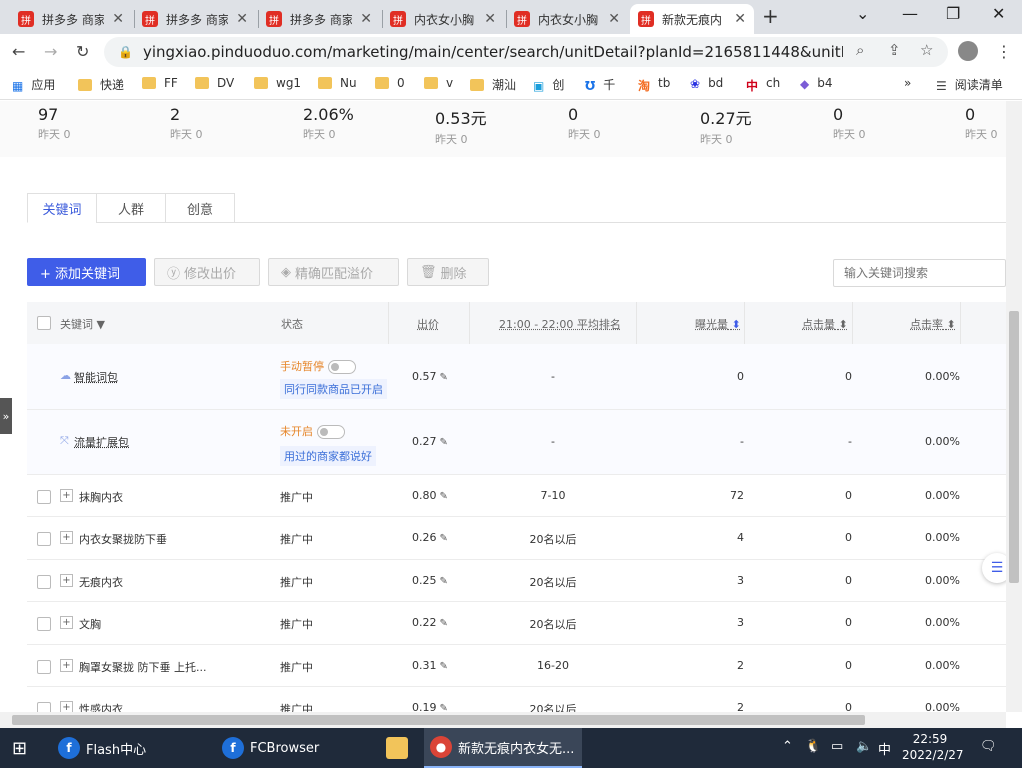  I want to click on volume-icon: 🔈, so click(864, 746).